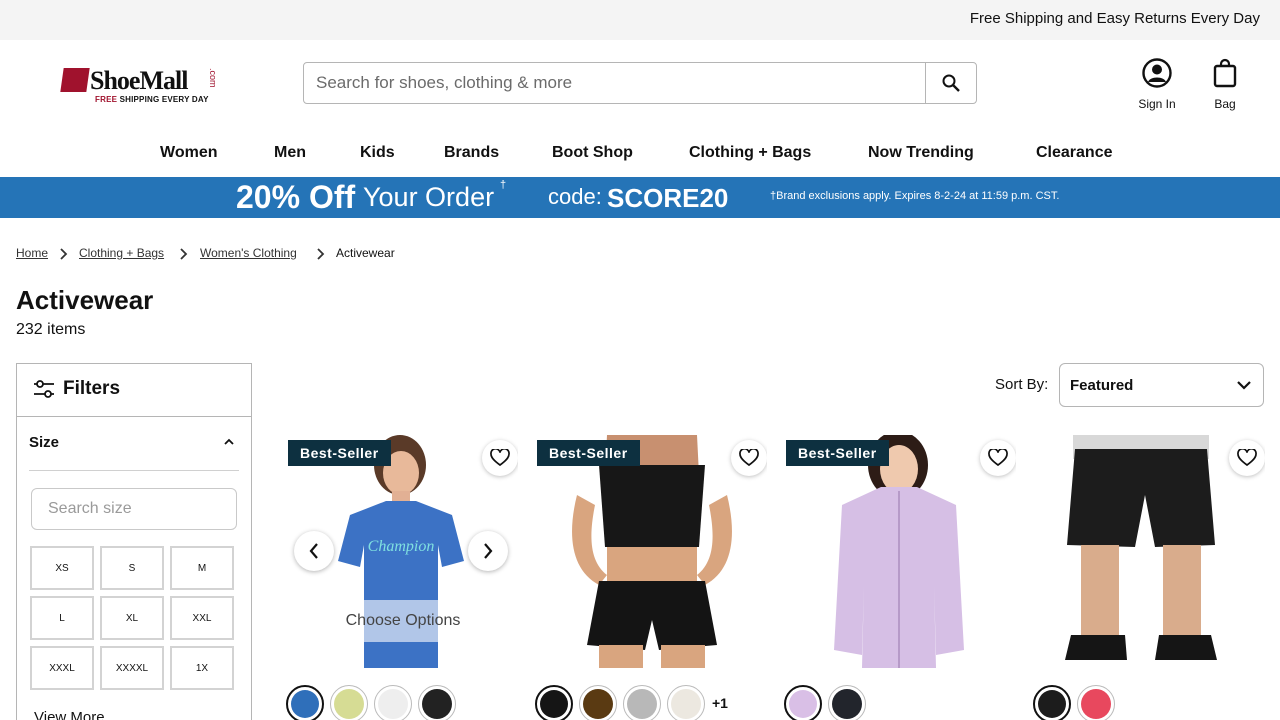 This screenshot has height=720, width=1280. I want to click on size-option-xs: XS, so click(62, 568).